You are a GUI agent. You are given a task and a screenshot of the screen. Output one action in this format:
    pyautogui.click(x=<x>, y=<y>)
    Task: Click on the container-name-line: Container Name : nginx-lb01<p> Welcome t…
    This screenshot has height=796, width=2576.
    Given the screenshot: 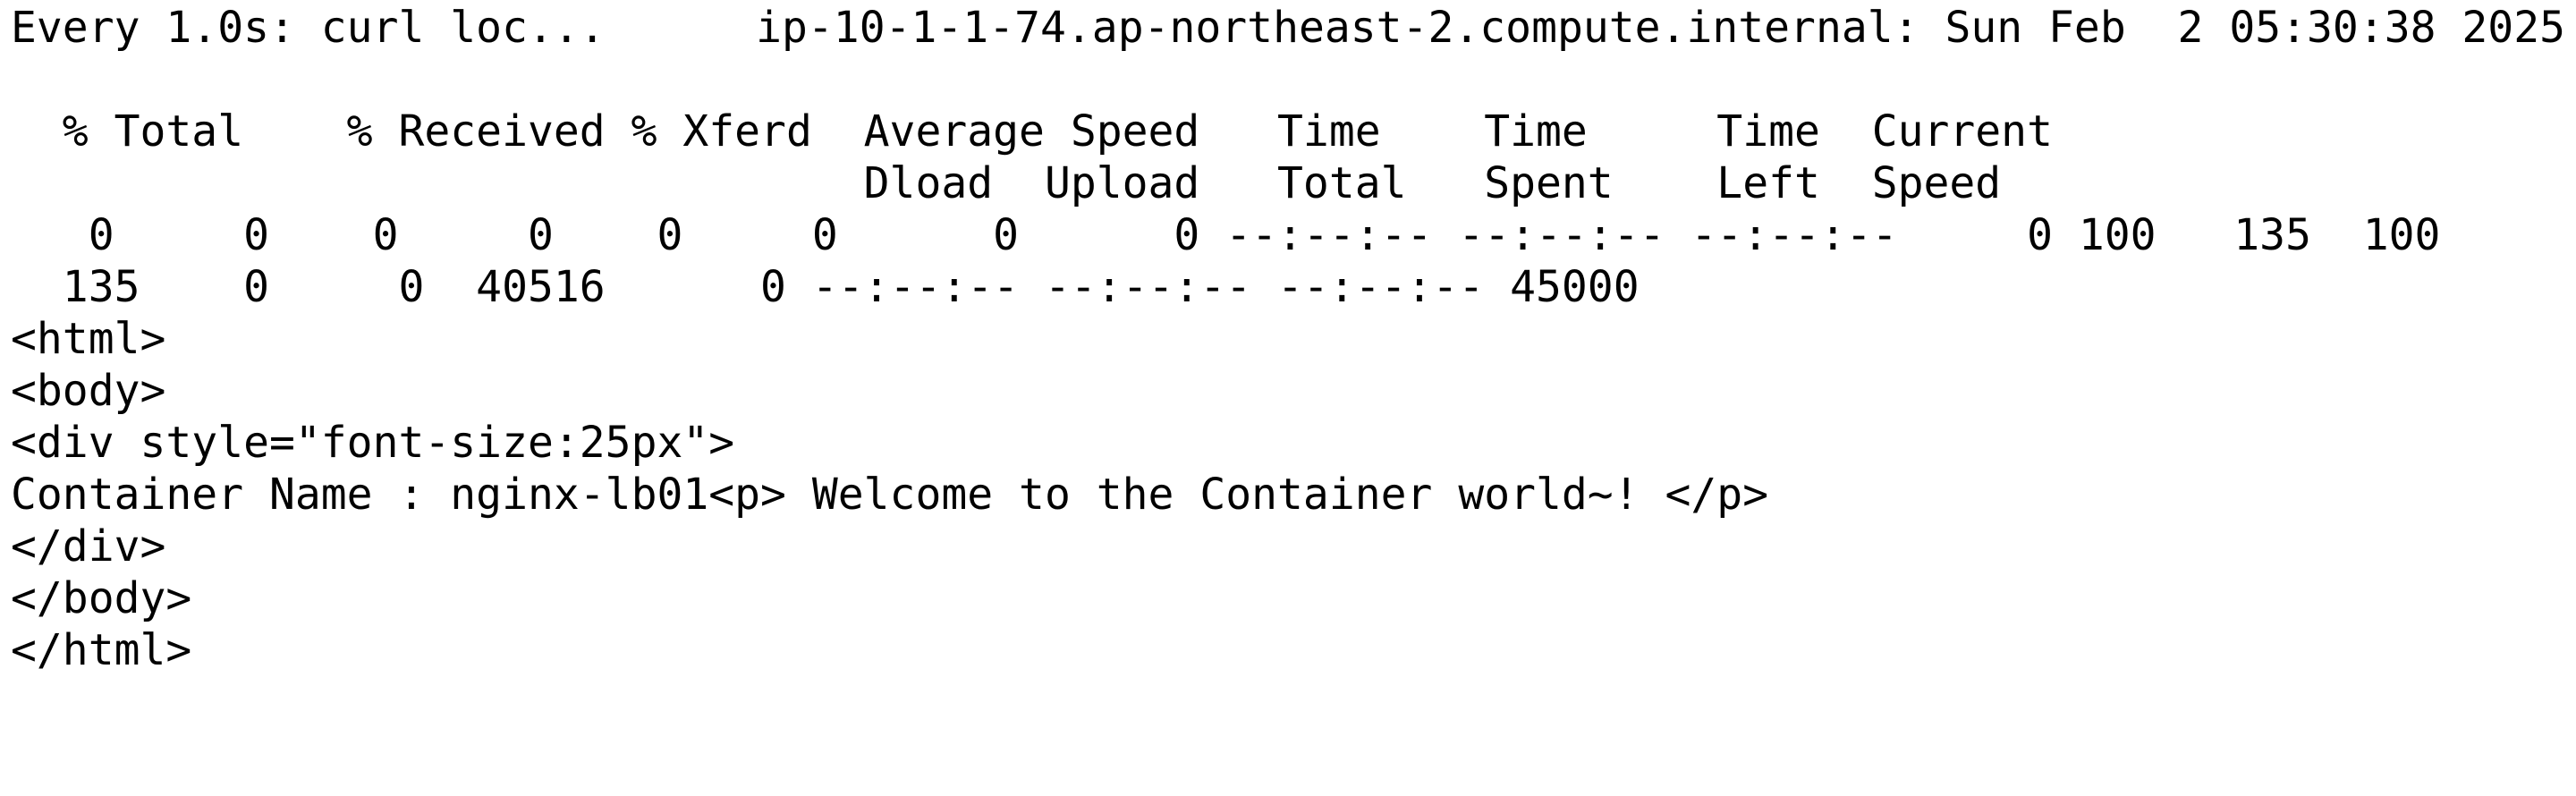 What is the action you would take?
    pyautogui.click(x=890, y=495)
    